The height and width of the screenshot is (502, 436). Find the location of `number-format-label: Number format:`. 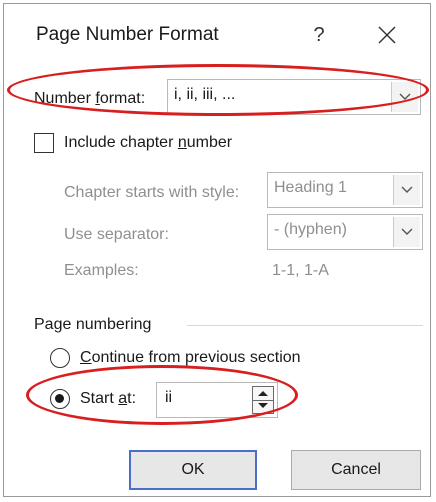

number-format-label: Number format: is located at coordinates (90, 98).